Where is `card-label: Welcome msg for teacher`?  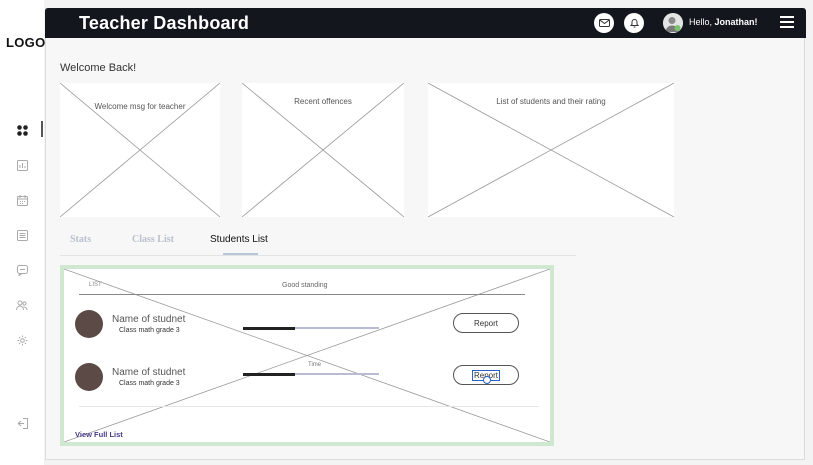
card-label: Welcome msg for teacher is located at coordinates (140, 106).